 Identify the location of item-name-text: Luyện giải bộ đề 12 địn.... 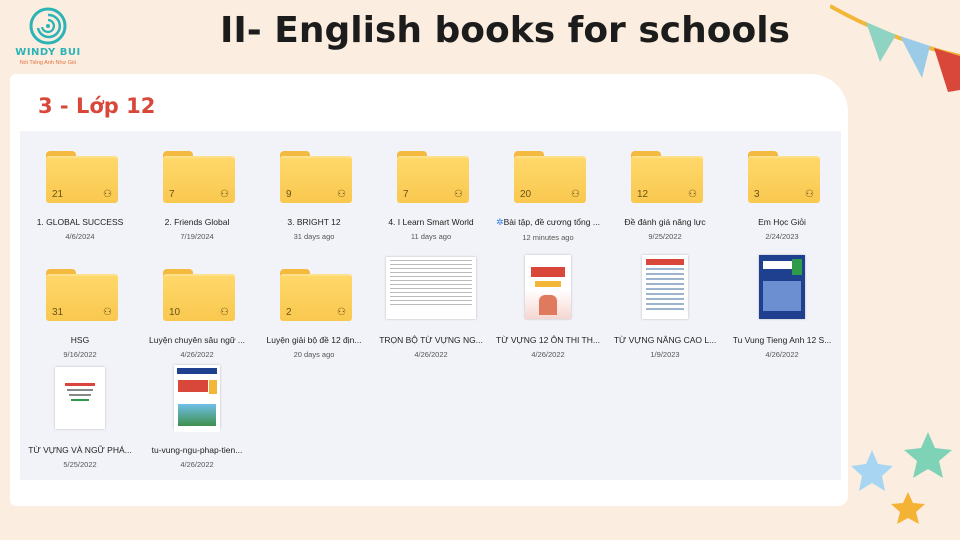
(314, 340).